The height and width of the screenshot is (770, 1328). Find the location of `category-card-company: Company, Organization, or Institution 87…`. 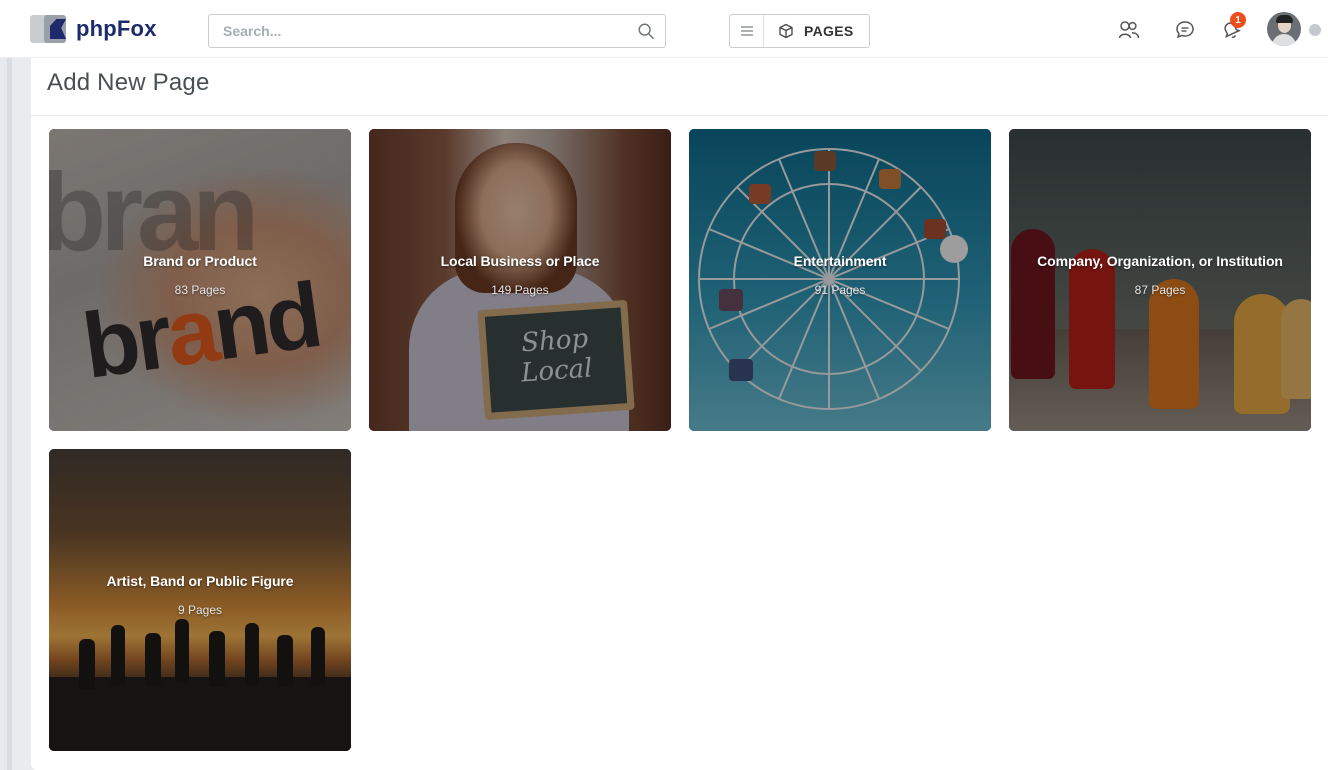

category-card-company: Company, Organization, or Institution 87… is located at coordinates (1160, 280).